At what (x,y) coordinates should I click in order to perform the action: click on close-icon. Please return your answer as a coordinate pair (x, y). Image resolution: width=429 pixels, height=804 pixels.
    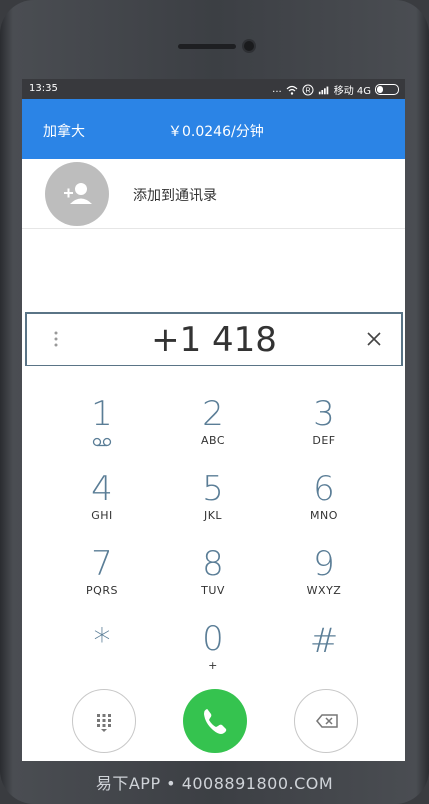
    Looking at the image, I should click on (374, 339).